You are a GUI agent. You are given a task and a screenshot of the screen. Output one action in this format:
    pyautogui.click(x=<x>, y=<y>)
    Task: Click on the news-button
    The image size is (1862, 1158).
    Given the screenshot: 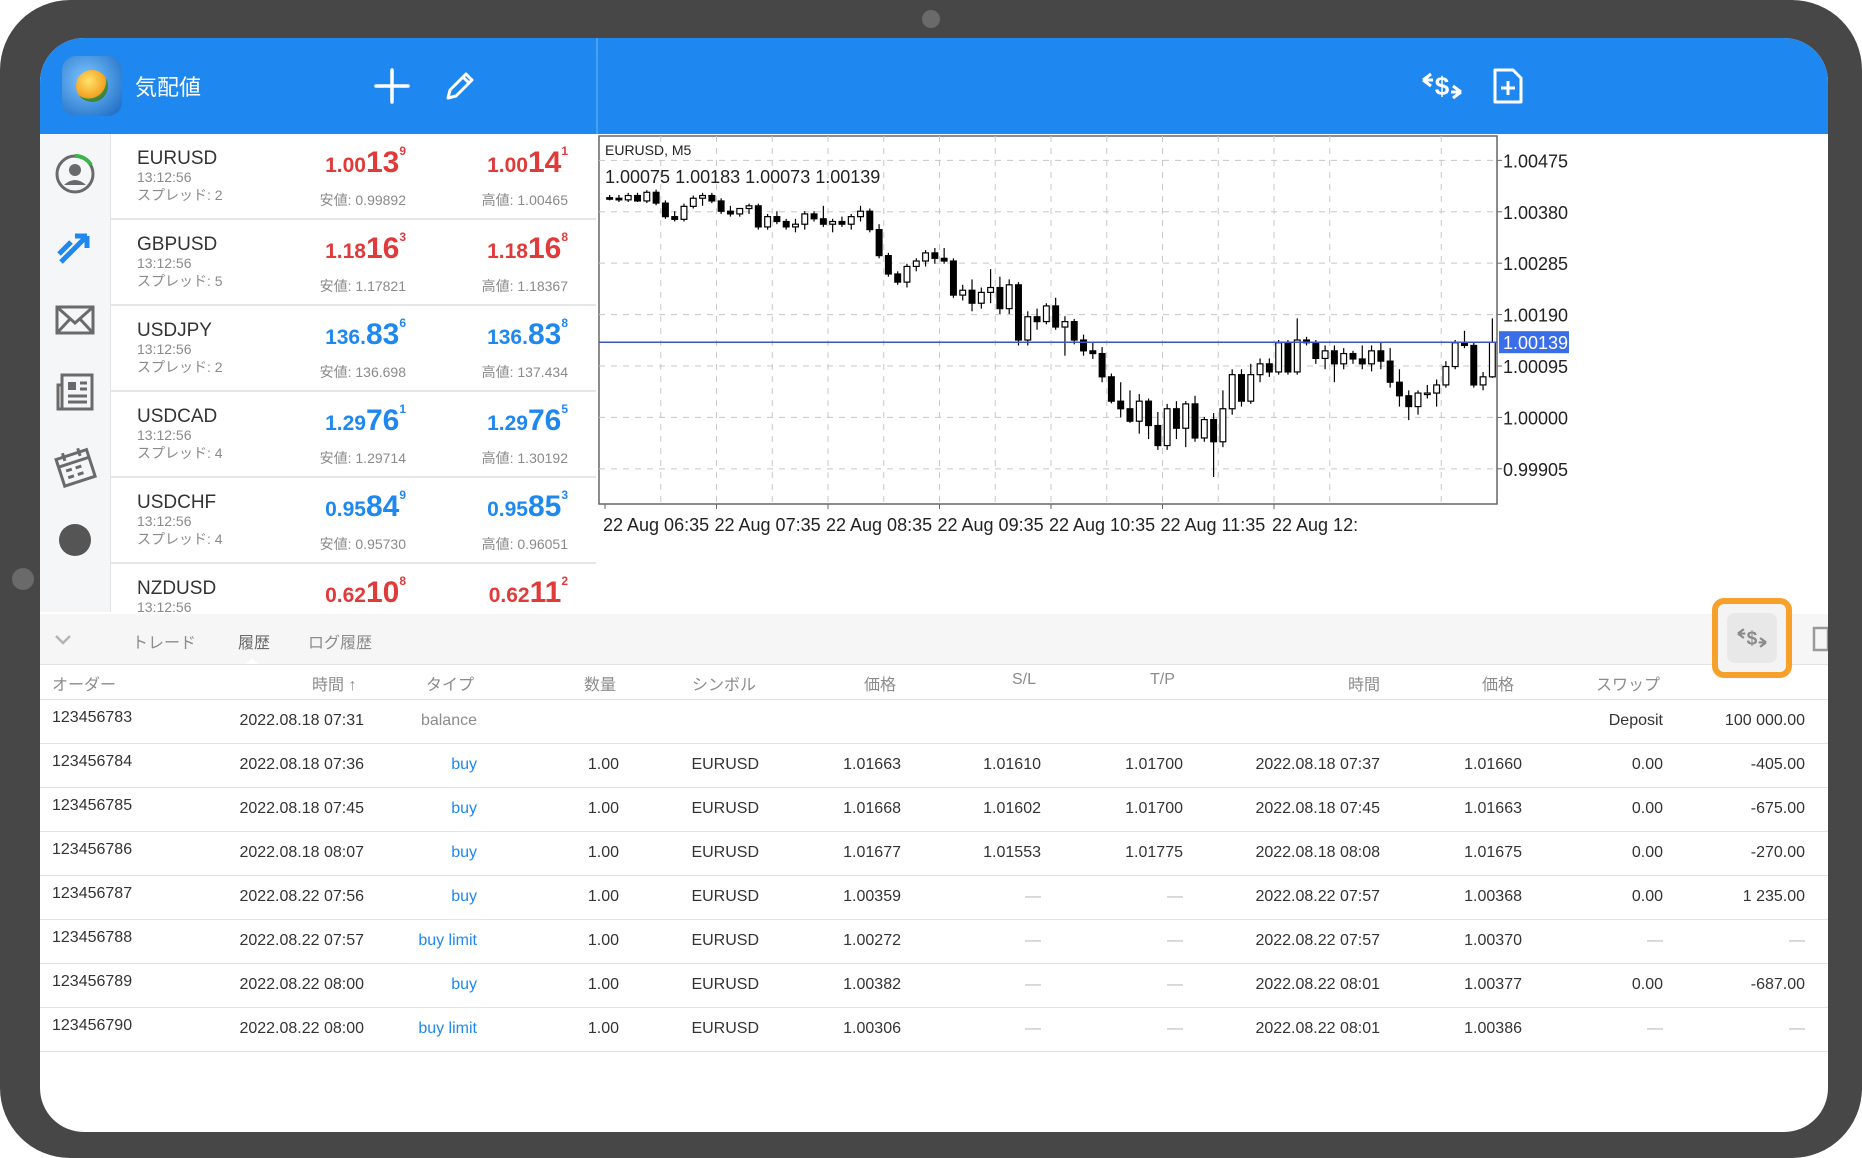 What is the action you would take?
    pyautogui.click(x=75, y=392)
    